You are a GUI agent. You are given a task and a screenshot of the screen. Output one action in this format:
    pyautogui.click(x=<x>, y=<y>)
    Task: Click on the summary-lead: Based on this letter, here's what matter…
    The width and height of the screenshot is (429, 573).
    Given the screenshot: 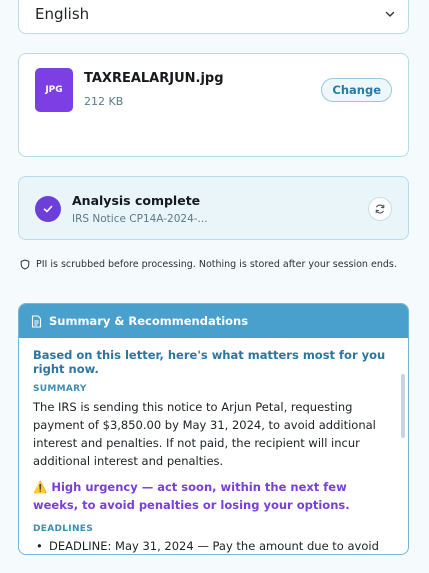 What is the action you would take?
    pyautogui.click(x=209, y=362)
    